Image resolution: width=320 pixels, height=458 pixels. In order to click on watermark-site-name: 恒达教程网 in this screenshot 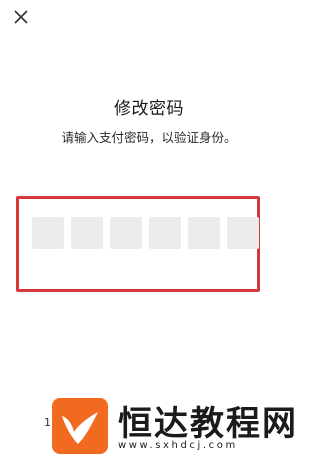, I will do `click(208, 424)`.